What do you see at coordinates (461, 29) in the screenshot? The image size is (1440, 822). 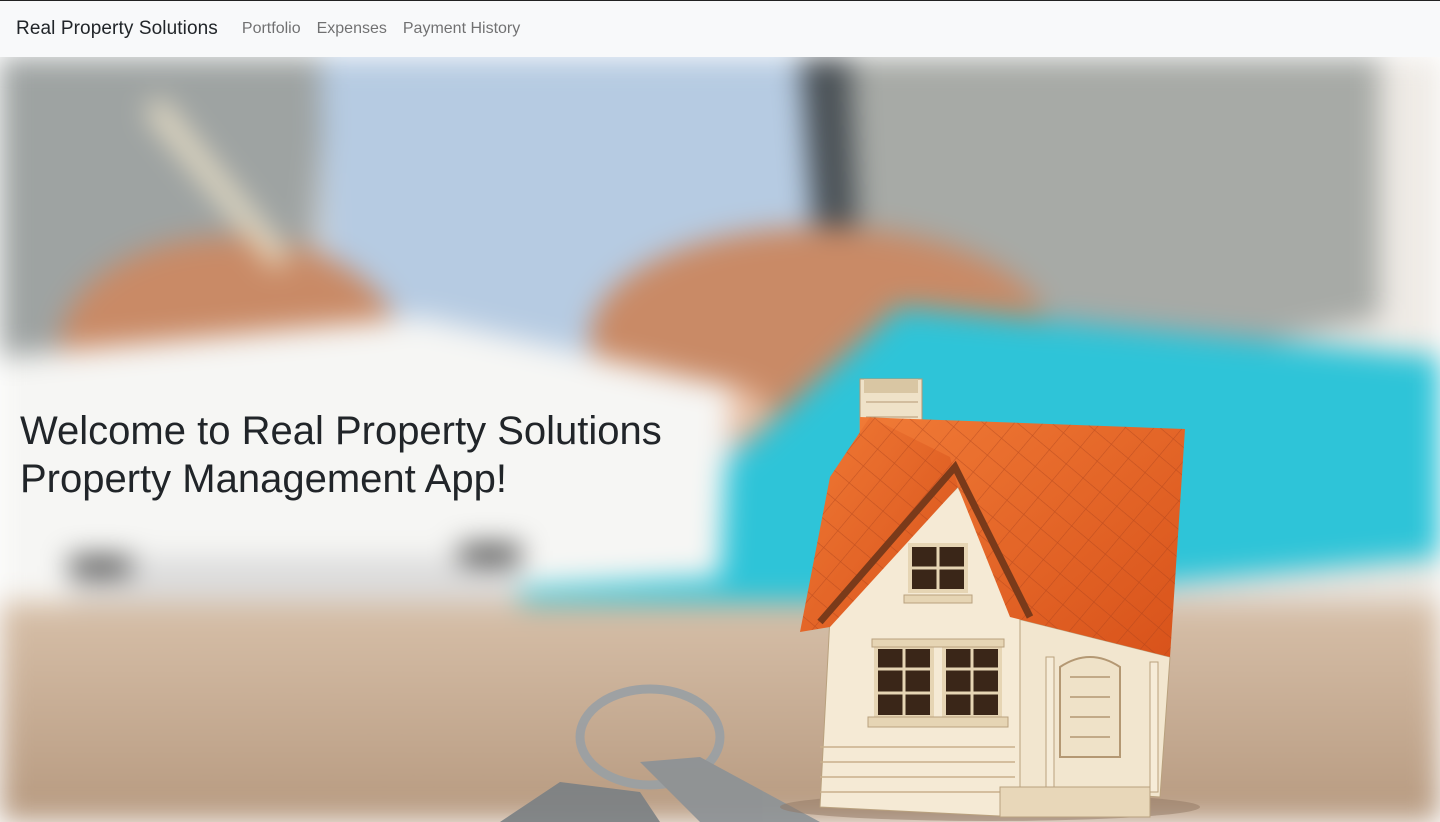 I see `nav-link-payment-history: Payment History` at bounding box center [461, 29].